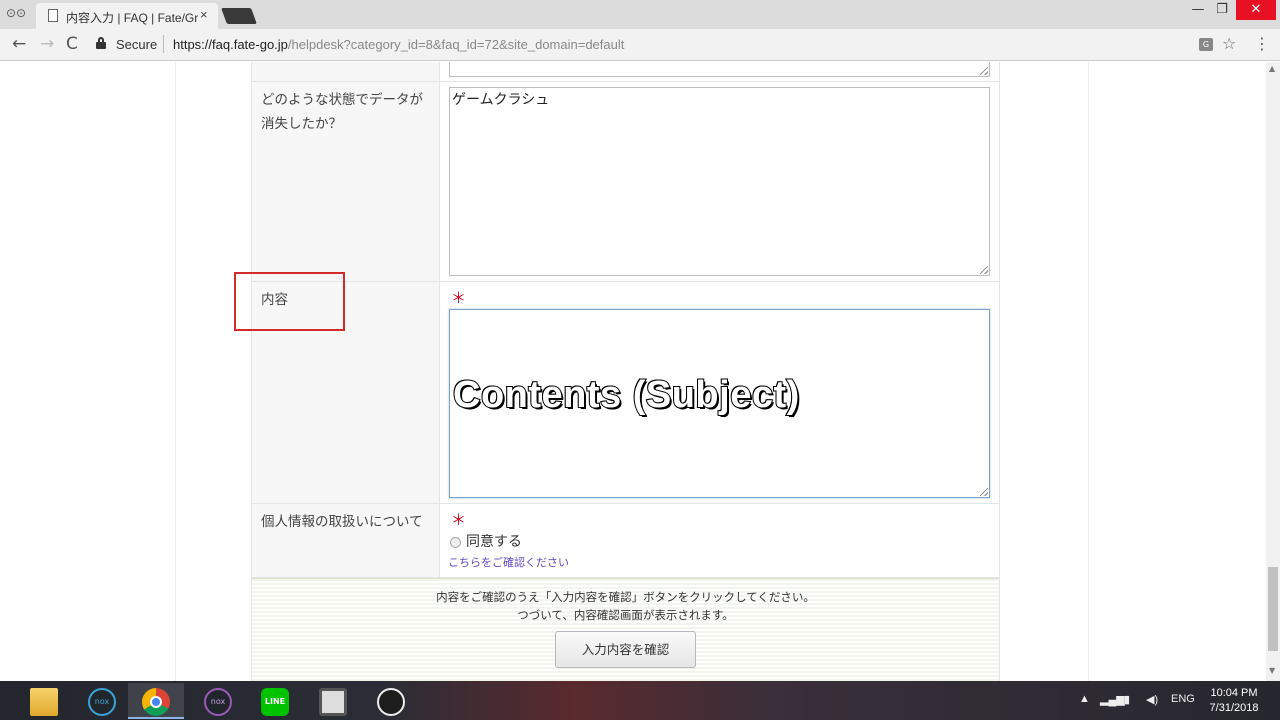 The width and height of the screenshot is (1280, 720). Describe the element at coordinates (204, 14) in the screenshot. I see `tab-close-icon: ×` at that location.